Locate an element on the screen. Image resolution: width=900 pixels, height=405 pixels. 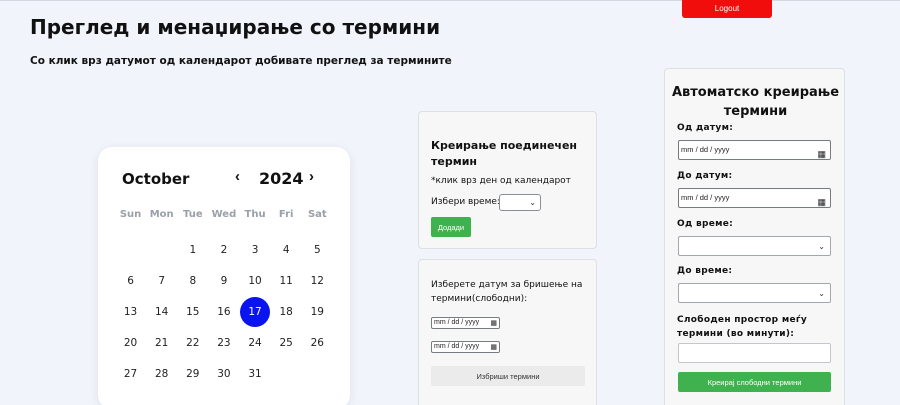
calendar-day-number: 7 is located at coordinates (162, 280).